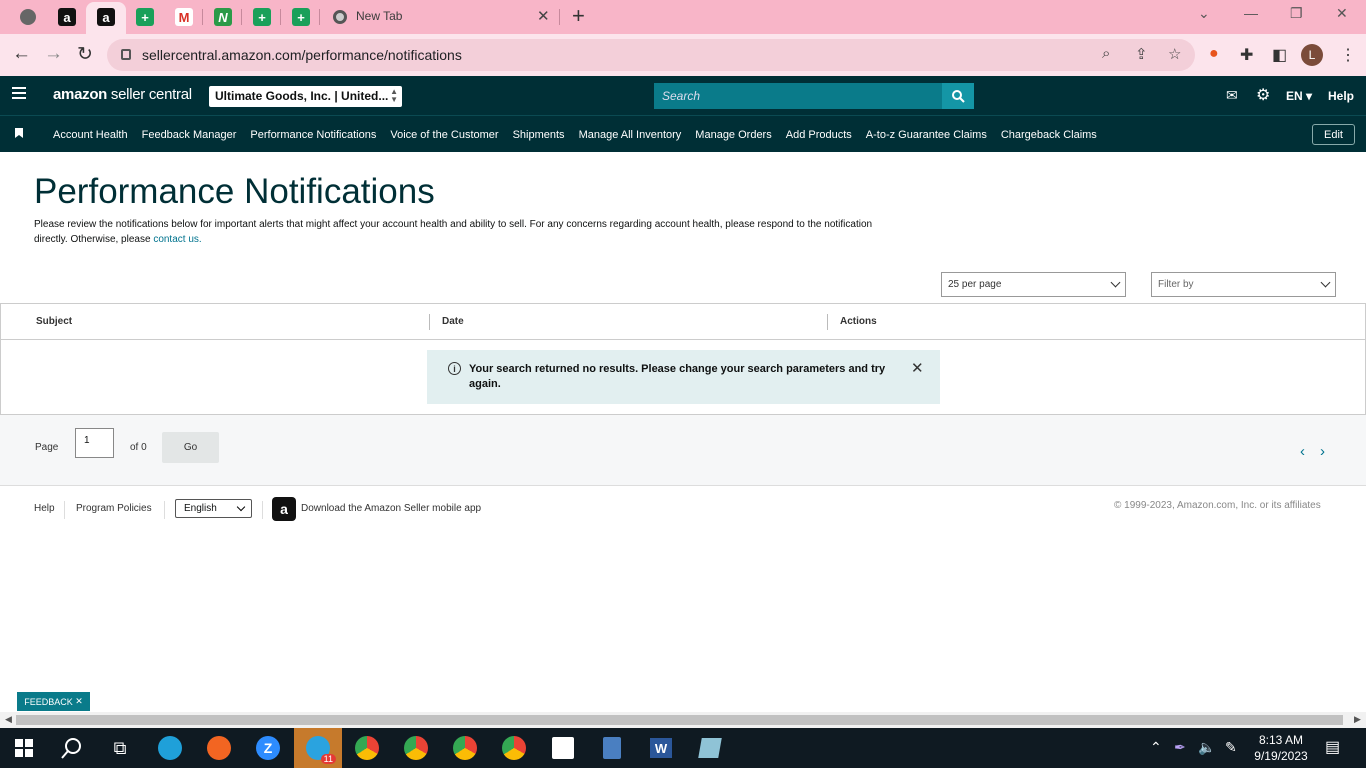 The width and height of the screenshot is (1366, 768). Describe the element at coordinates (1231, 747) in the screenshot. I see `pen-workspace-icon: ✎` at that location.